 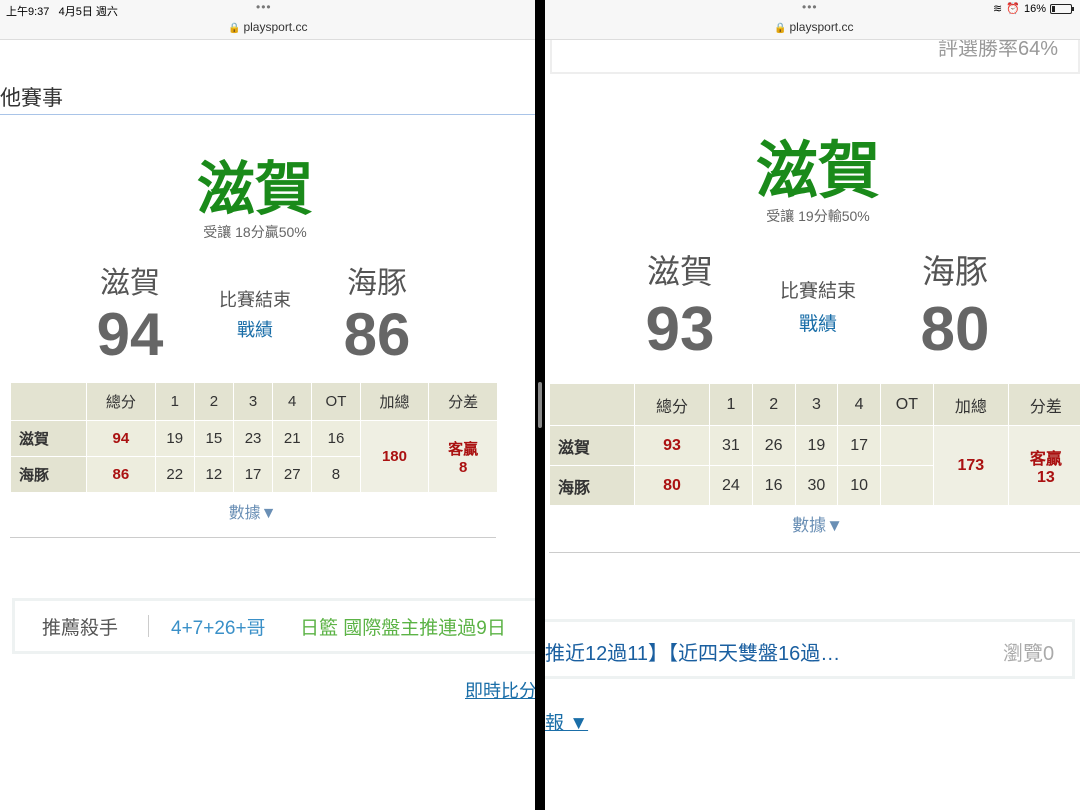 What do you see at coordinates (121, 474) in the screenshot?
I see `row-total: 86` at bounding box center [121, 474].